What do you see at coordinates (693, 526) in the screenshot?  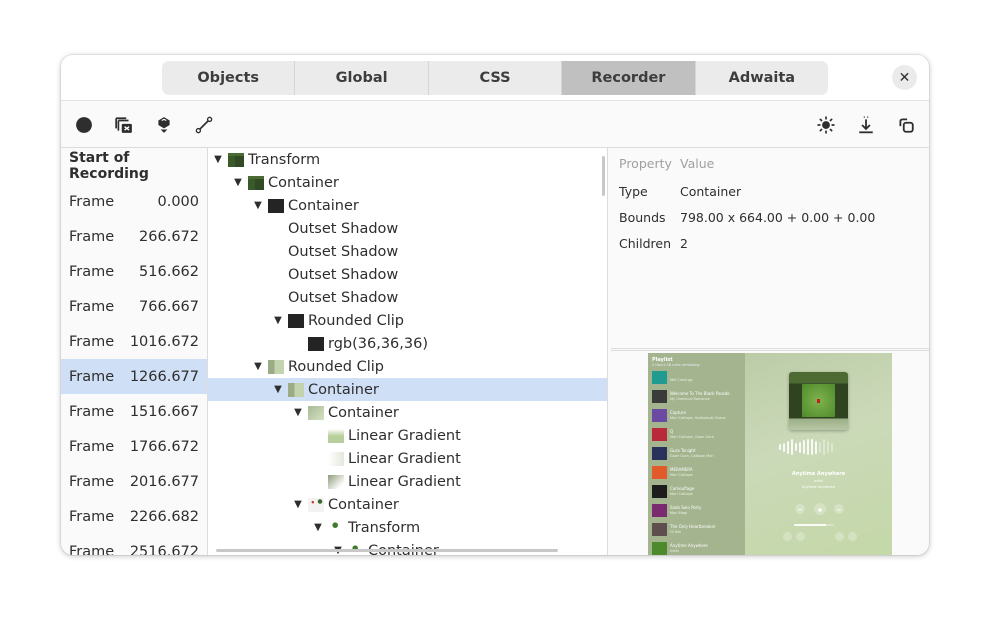 I see `preview-item-title: The Only Heartbreaker` at bounding box center [693, 526].